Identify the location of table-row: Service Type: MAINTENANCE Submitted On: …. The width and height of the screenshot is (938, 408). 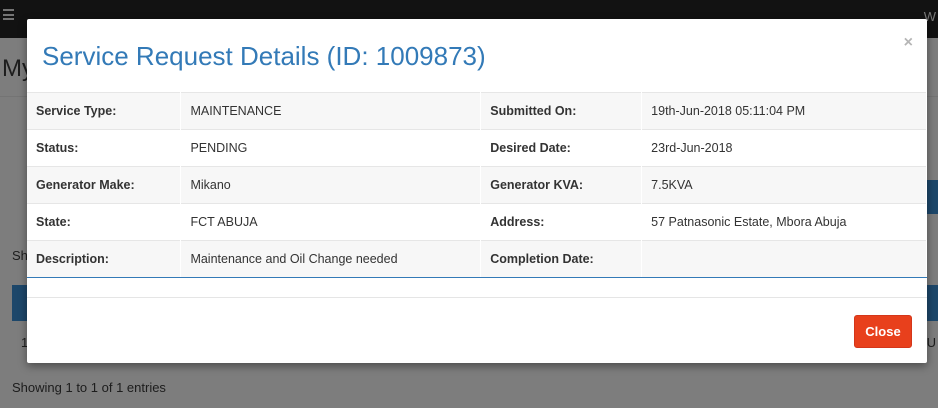
(477, 111).